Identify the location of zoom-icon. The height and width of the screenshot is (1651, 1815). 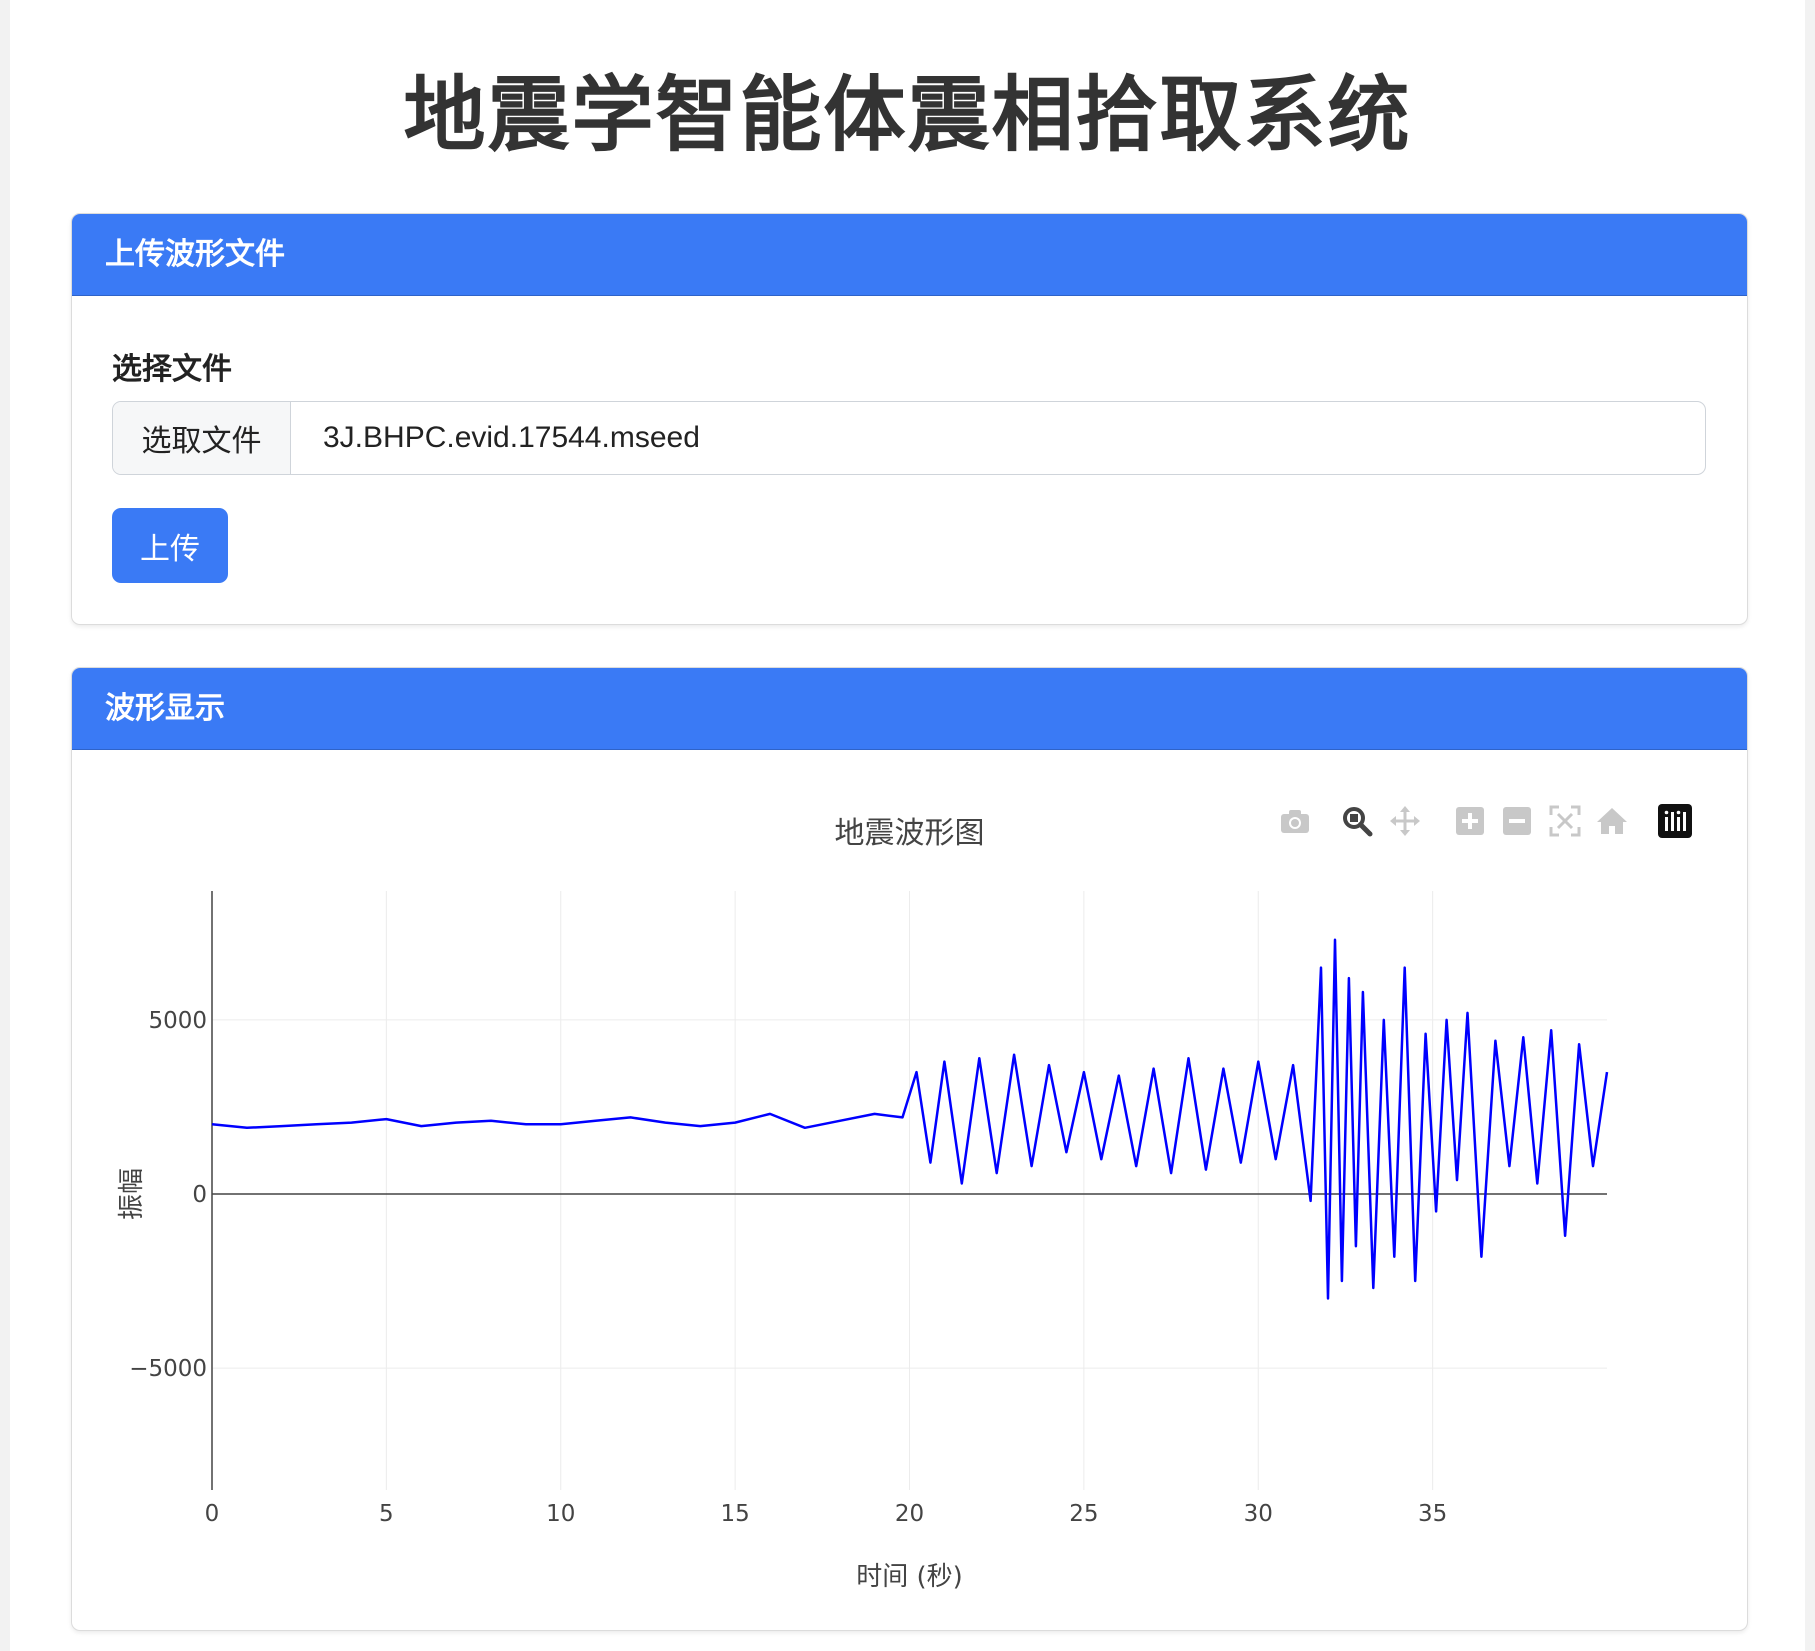
(1357, 821).